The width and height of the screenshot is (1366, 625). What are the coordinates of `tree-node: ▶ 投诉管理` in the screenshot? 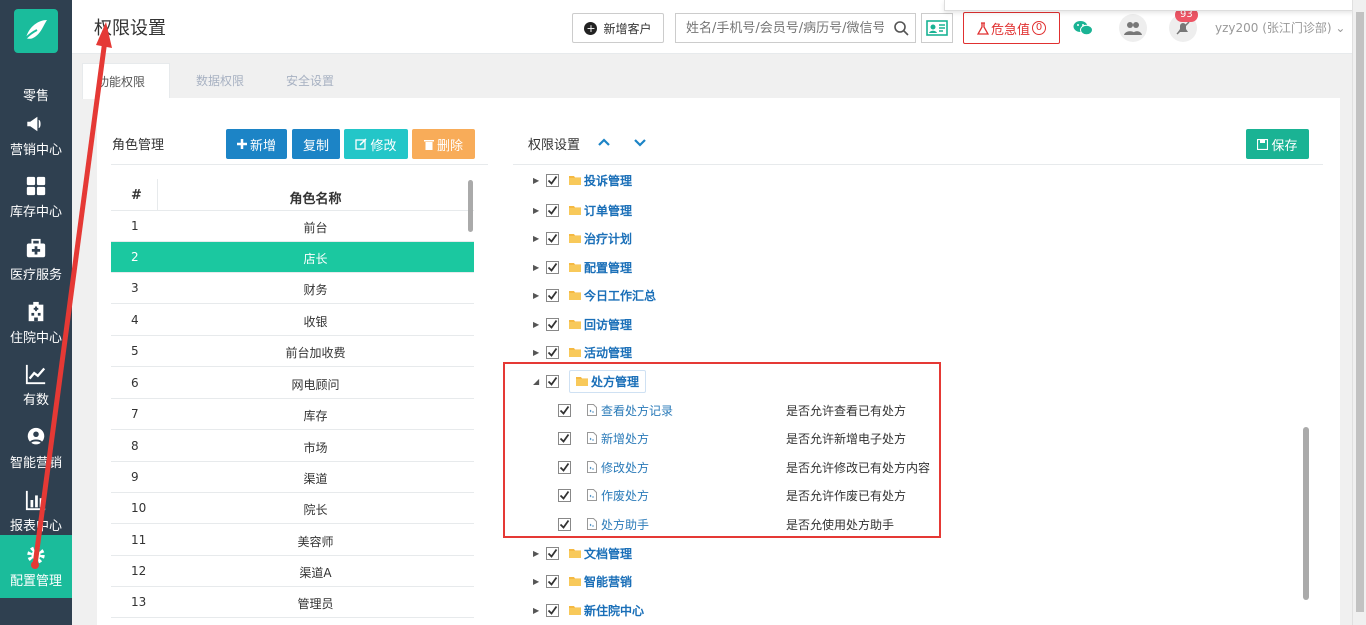 It's located at (582, 180).